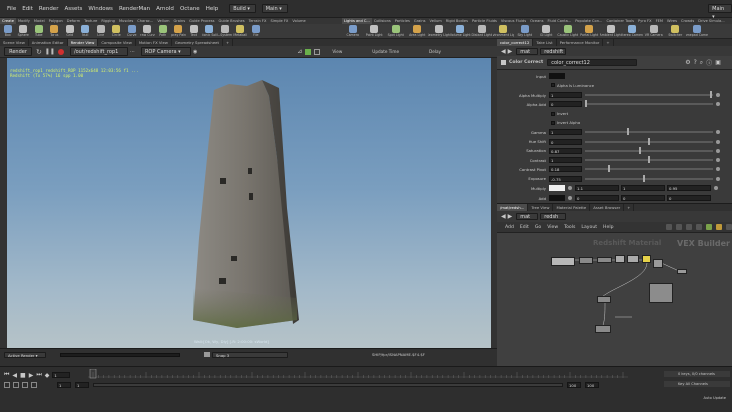 This screenshot has width=732, height=412. Describe the element at coordinates (608, 42) in the screenshot. I see `add-tab-button-params: +` at that location.